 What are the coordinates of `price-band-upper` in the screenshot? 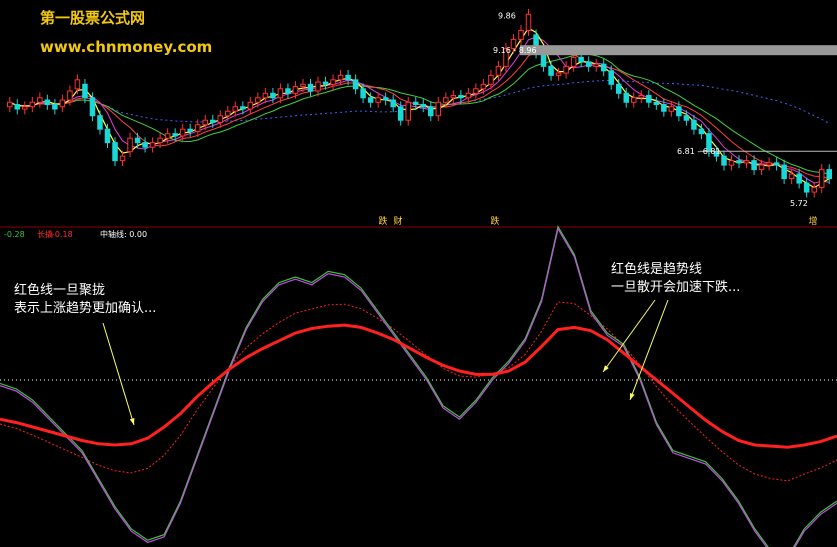 It's located at (678, 50).